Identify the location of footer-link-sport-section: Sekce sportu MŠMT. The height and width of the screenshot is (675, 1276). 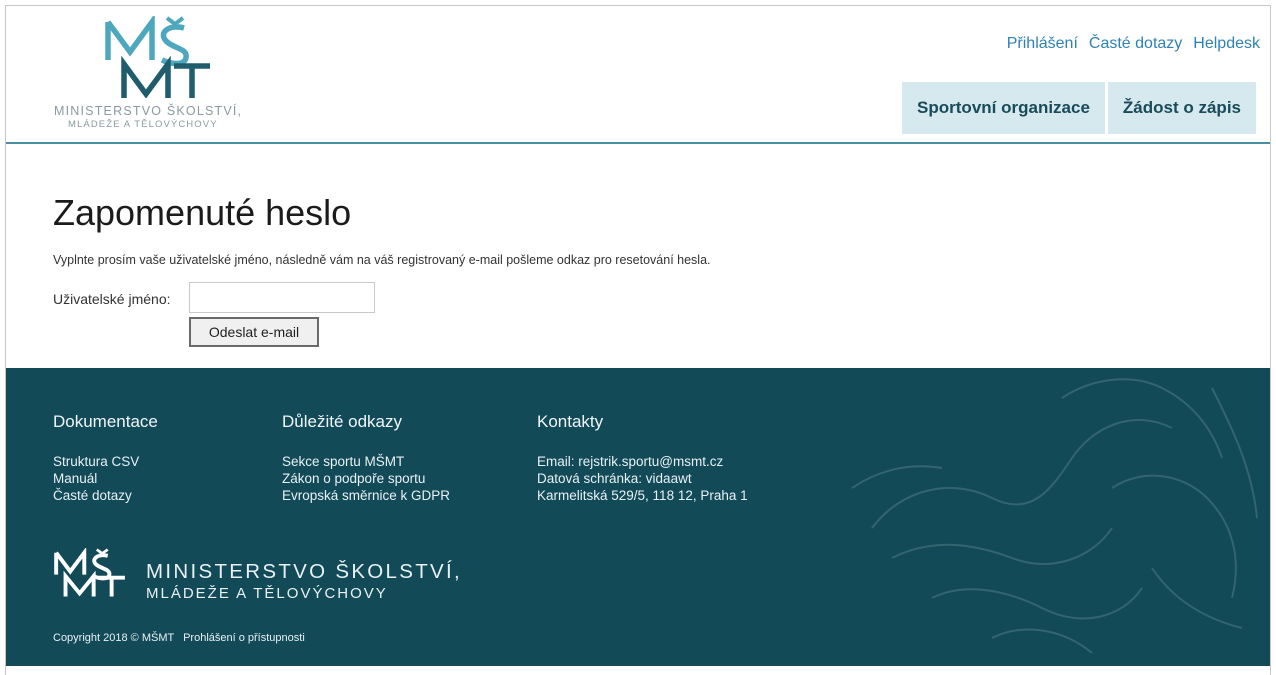
(366, 461).